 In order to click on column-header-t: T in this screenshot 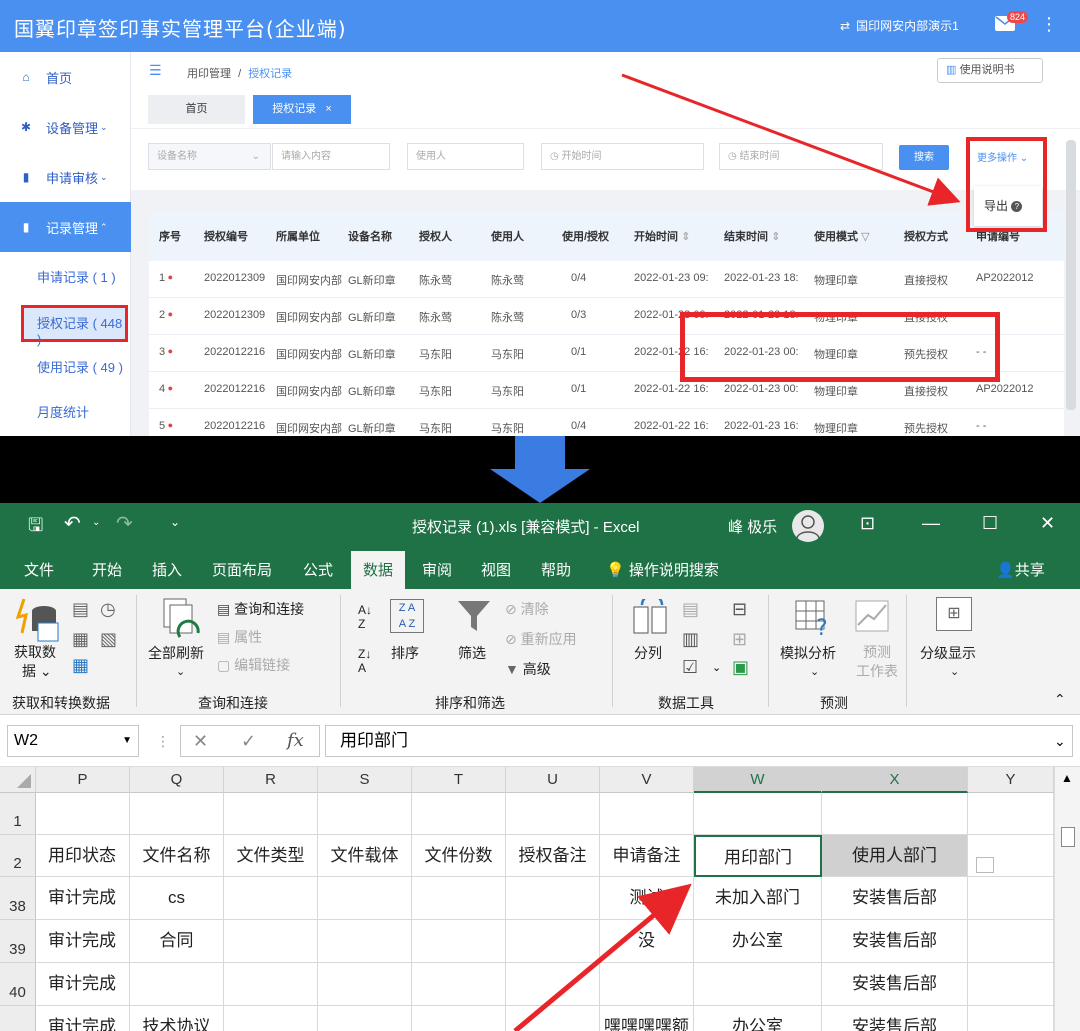, I will do `click(459, 780)`.